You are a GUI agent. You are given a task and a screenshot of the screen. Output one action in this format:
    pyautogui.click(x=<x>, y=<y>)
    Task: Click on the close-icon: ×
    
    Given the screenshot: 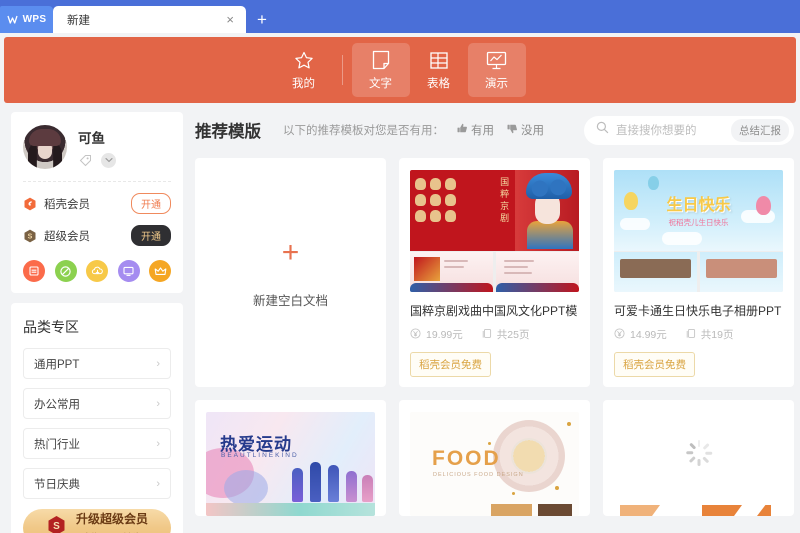 What is the action you would take?
    pyautogui.click(x=230, y=19)
    